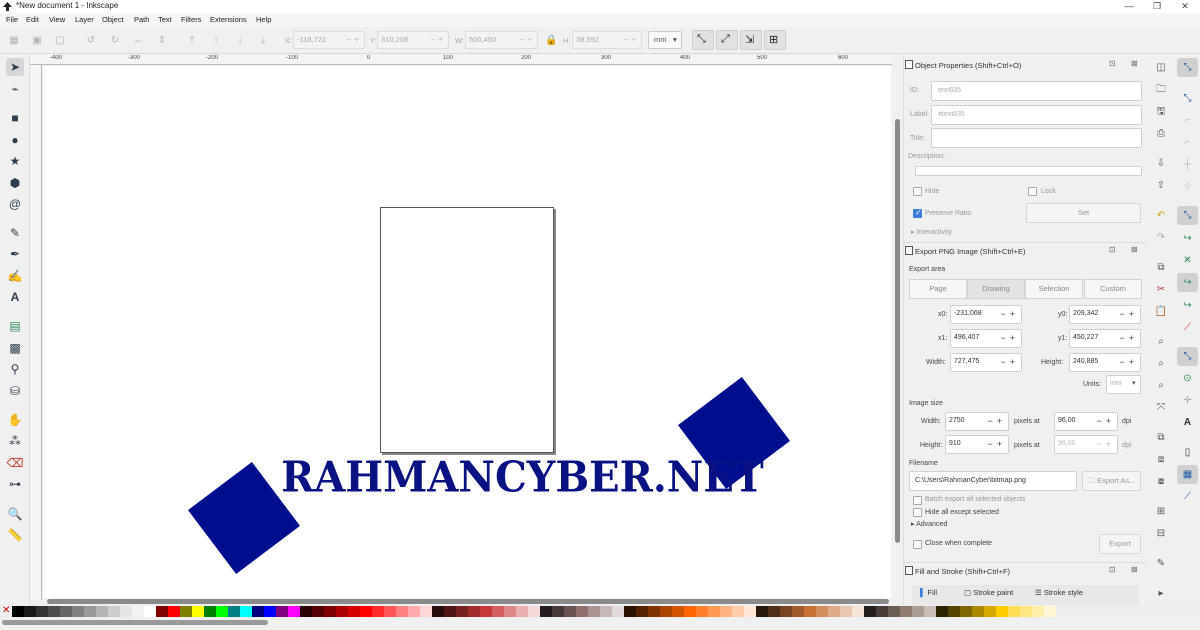  I want to click on spray-tool-icon: ⁂, so click(15, 441).